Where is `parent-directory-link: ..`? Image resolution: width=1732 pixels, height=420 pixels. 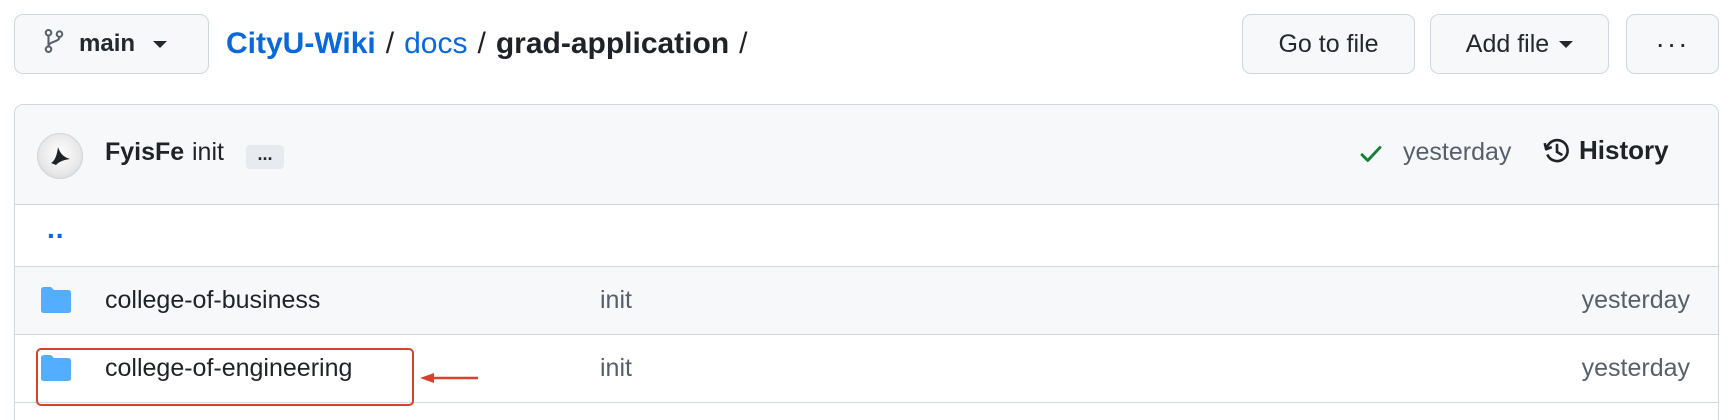 parent-directory-link: .. is located at coordinates (56, 229).